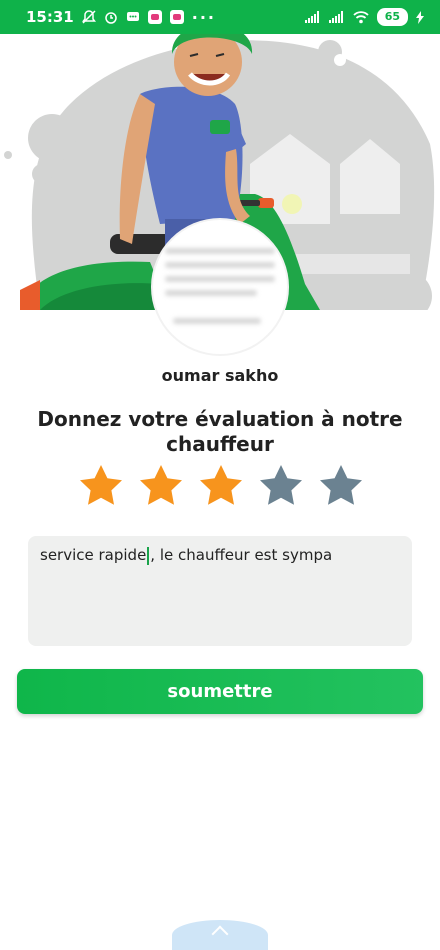 Image resolution: width=440 pixels, height=950 pixels. Describe the element at coordinates (241, 555) in the screenshot. I see `comment-text-after-cursor: , le chauffeur est sympa` at that location.